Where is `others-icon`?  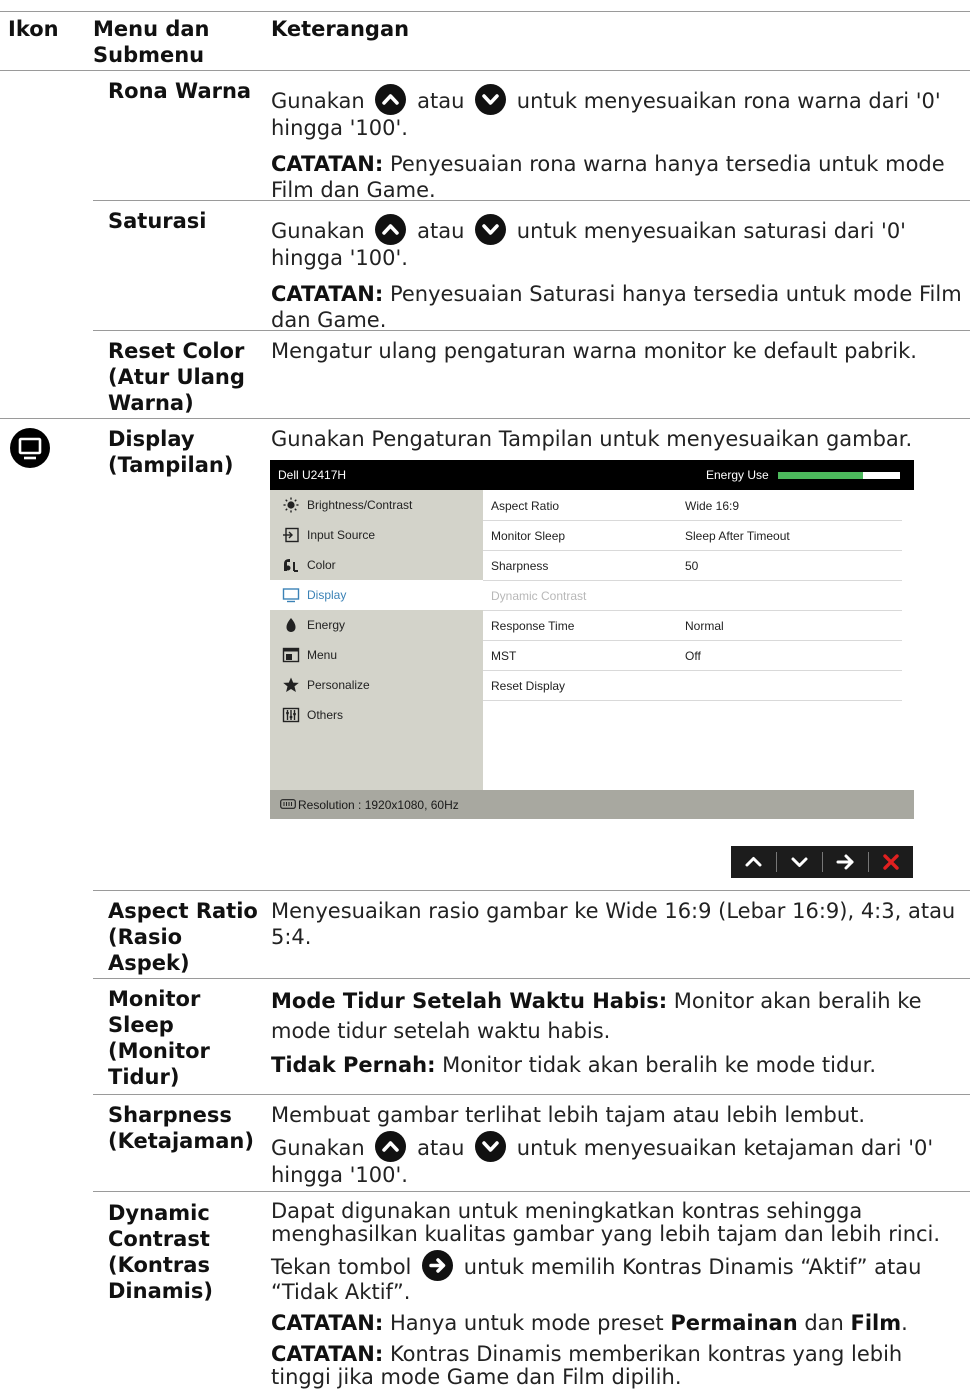
others-icon is located at coordinates (291, 715).